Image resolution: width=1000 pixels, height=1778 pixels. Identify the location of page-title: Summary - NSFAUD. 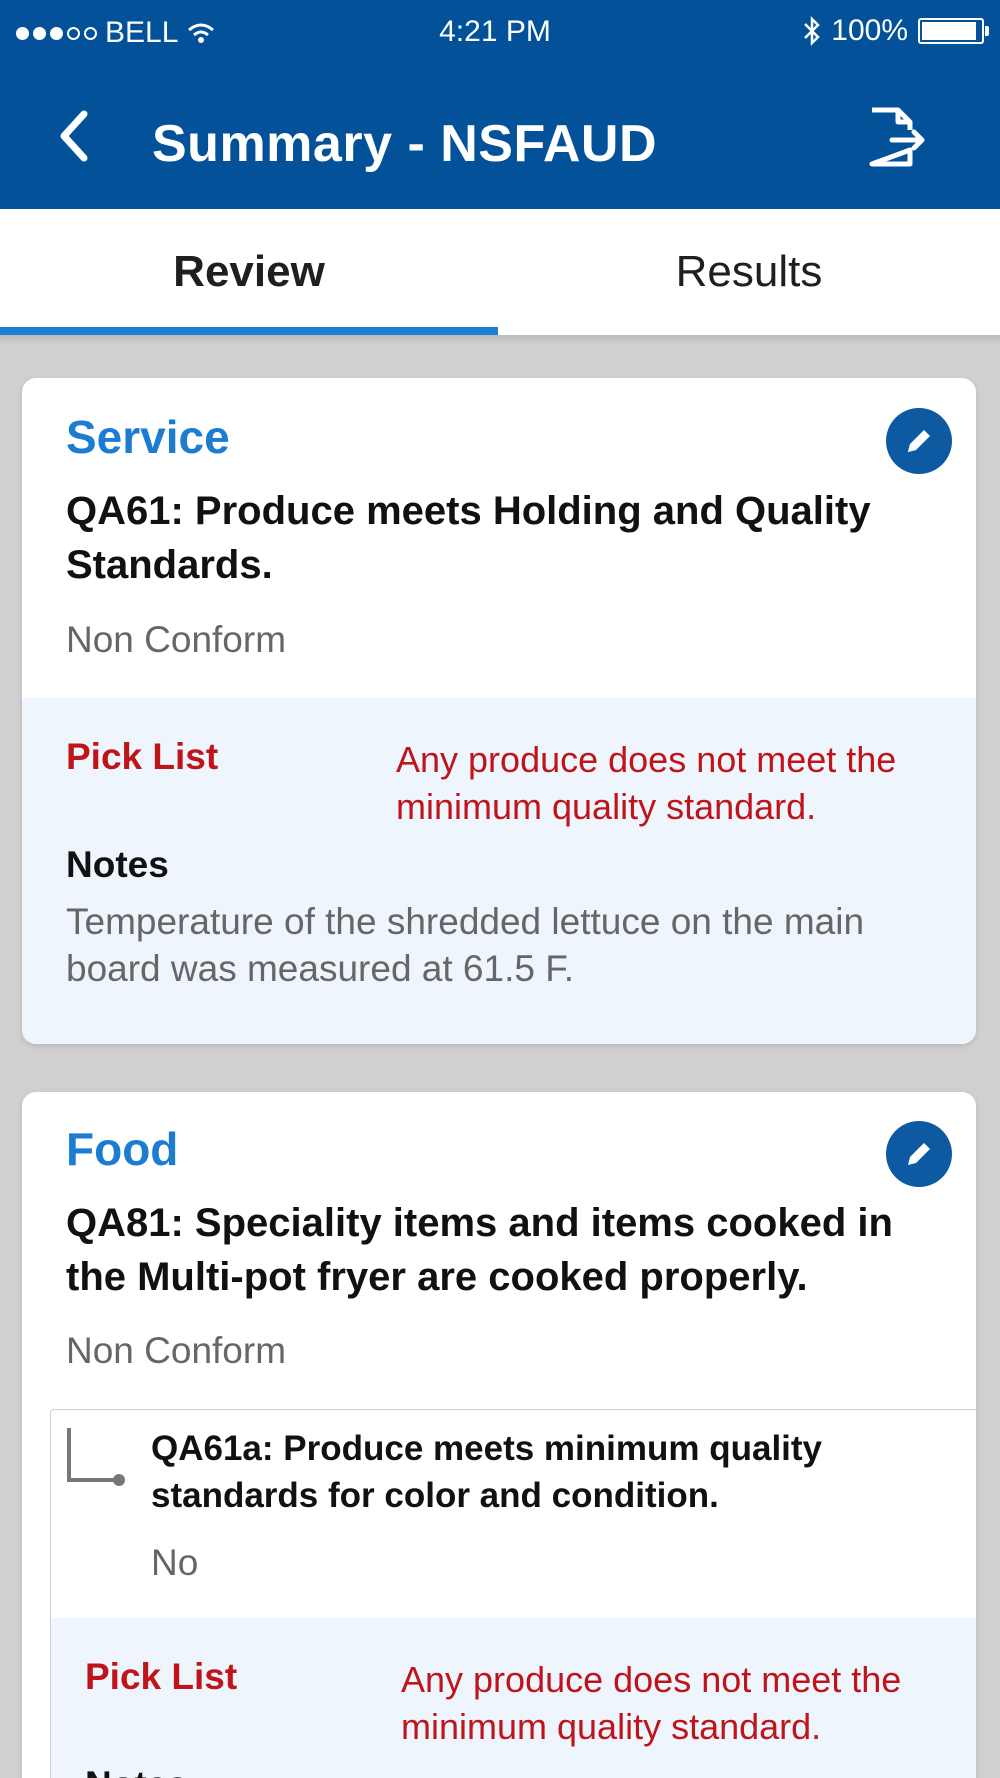
(404, 144).